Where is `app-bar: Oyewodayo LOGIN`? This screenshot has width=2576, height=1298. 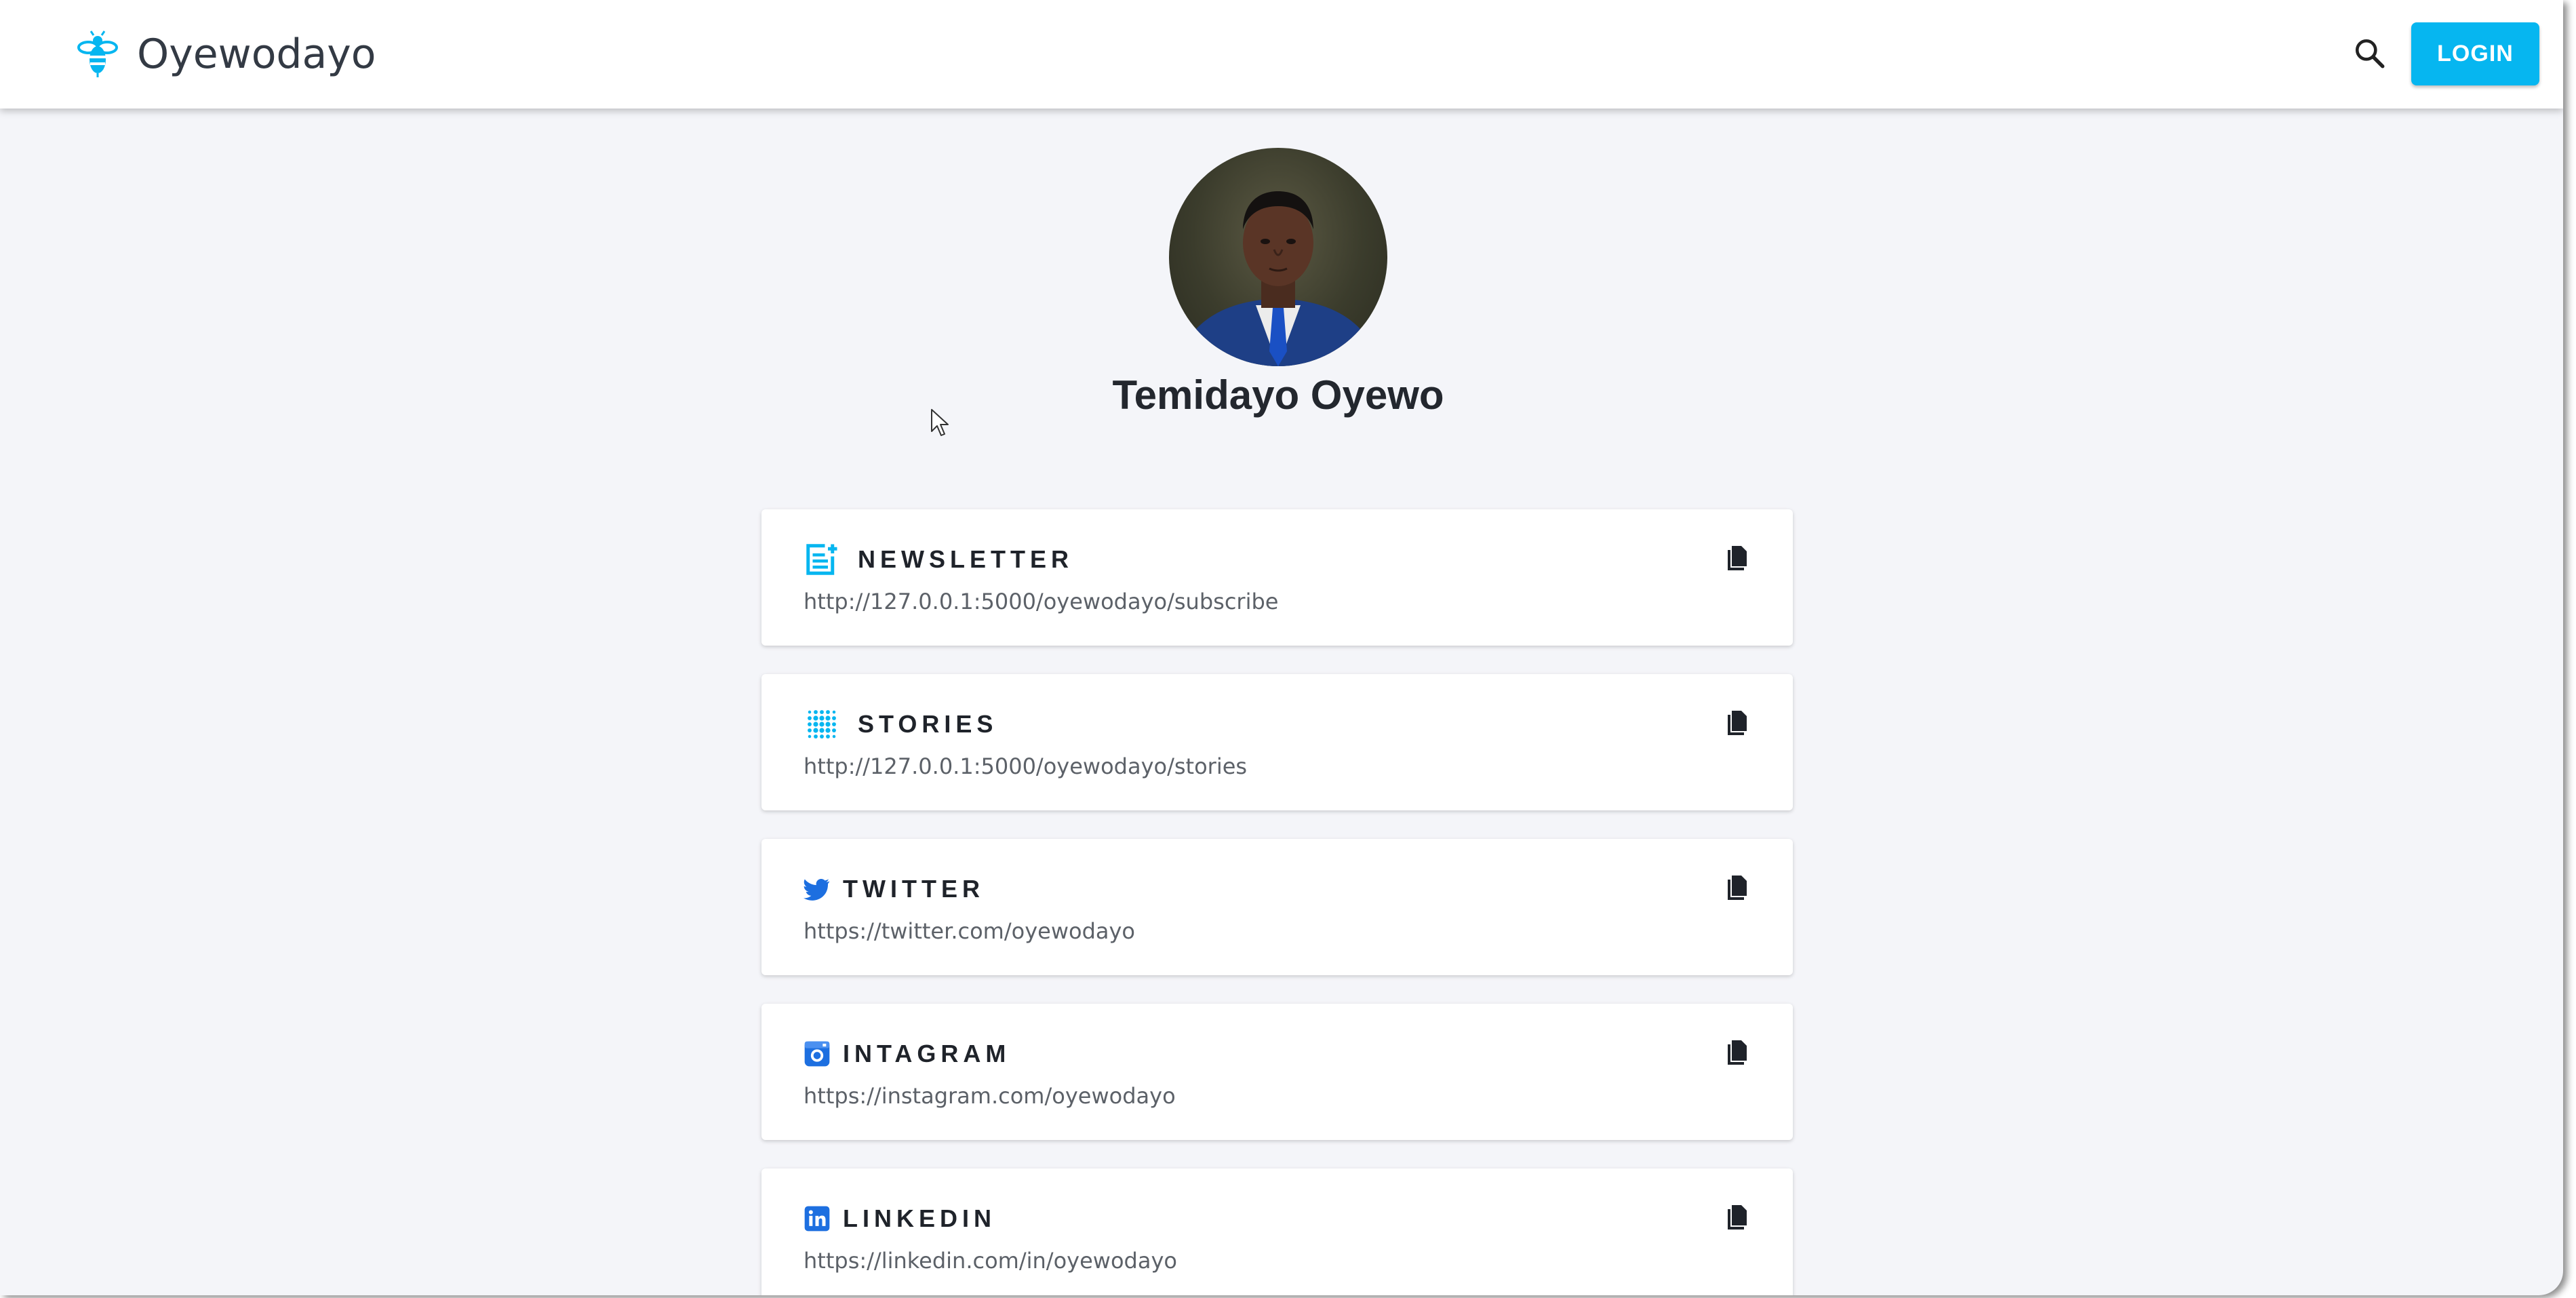
app-bar: Oyewodayo LOGIN is located at coordinates (1281, 54).